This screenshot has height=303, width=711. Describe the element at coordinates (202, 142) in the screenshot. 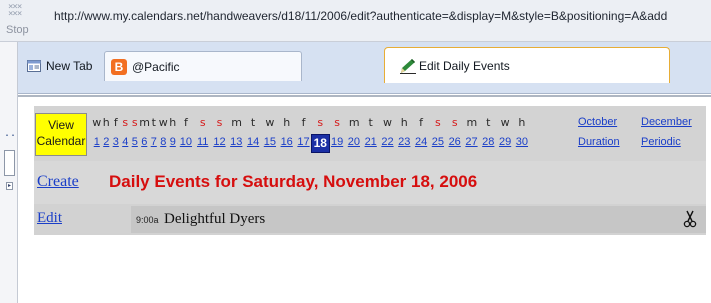

I see `day-link: 11` at that location.